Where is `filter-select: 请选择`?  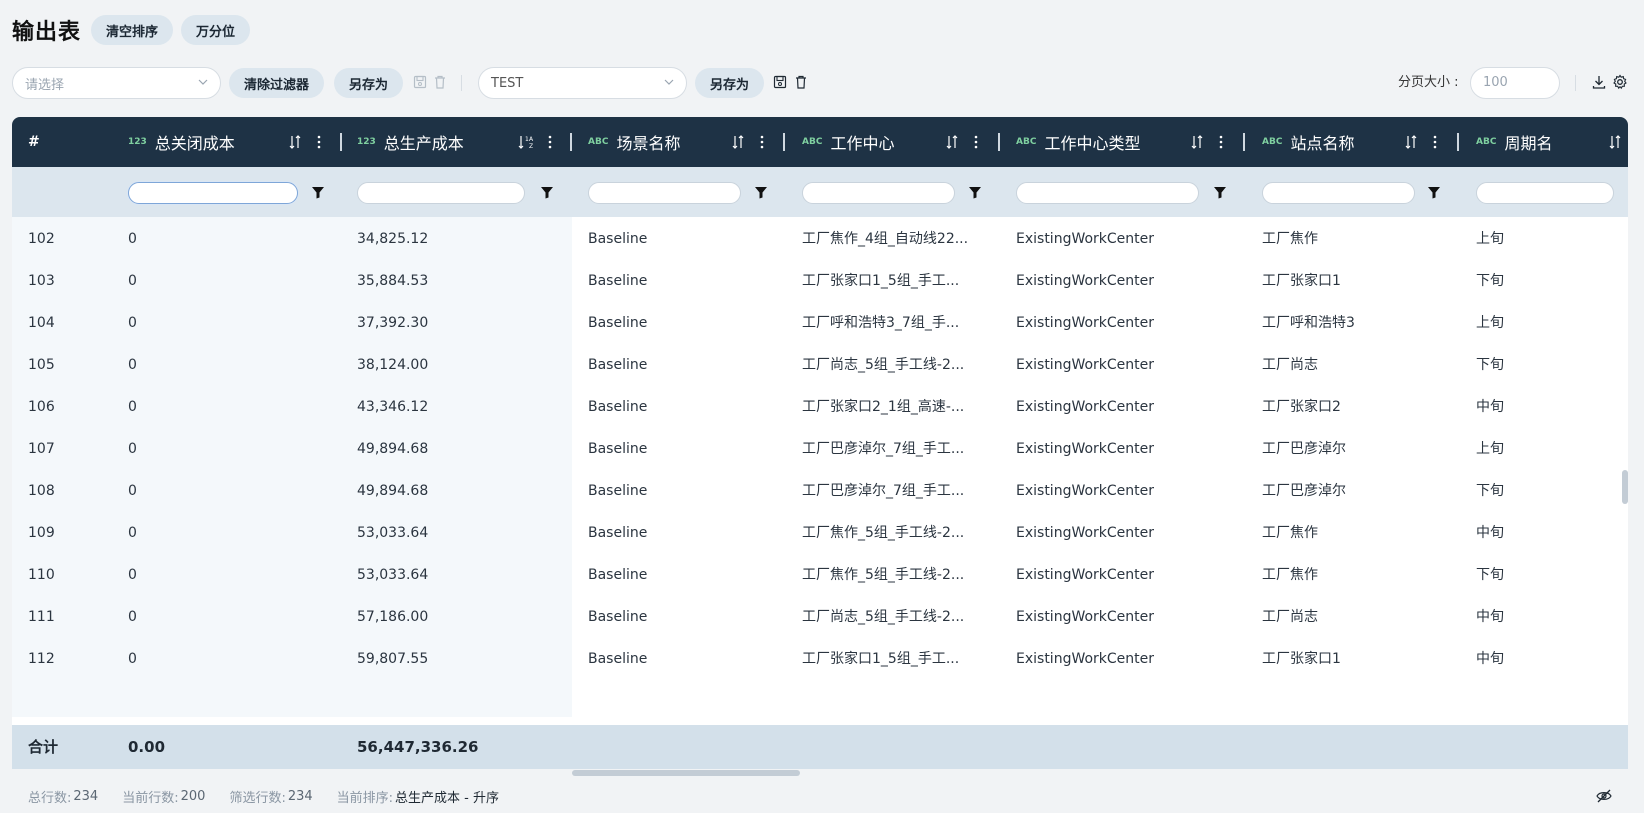 filter-select: 请选择 is located at coordinates (116, 83).